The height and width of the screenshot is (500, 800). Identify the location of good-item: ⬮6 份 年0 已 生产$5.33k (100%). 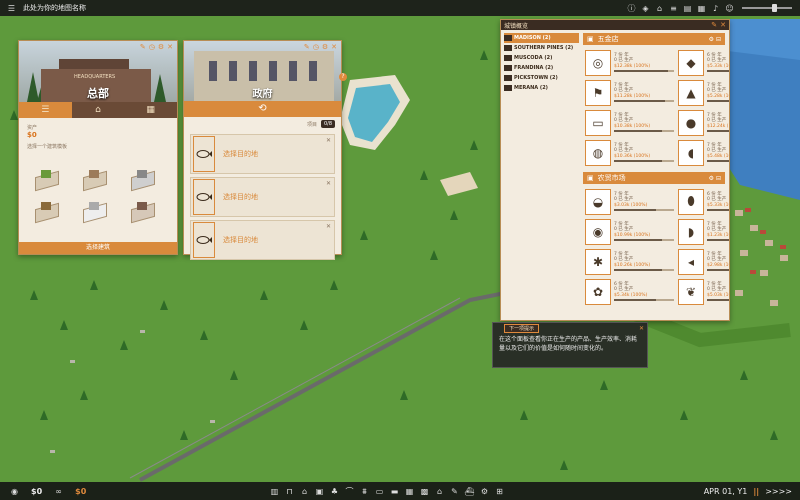
(703, 201).